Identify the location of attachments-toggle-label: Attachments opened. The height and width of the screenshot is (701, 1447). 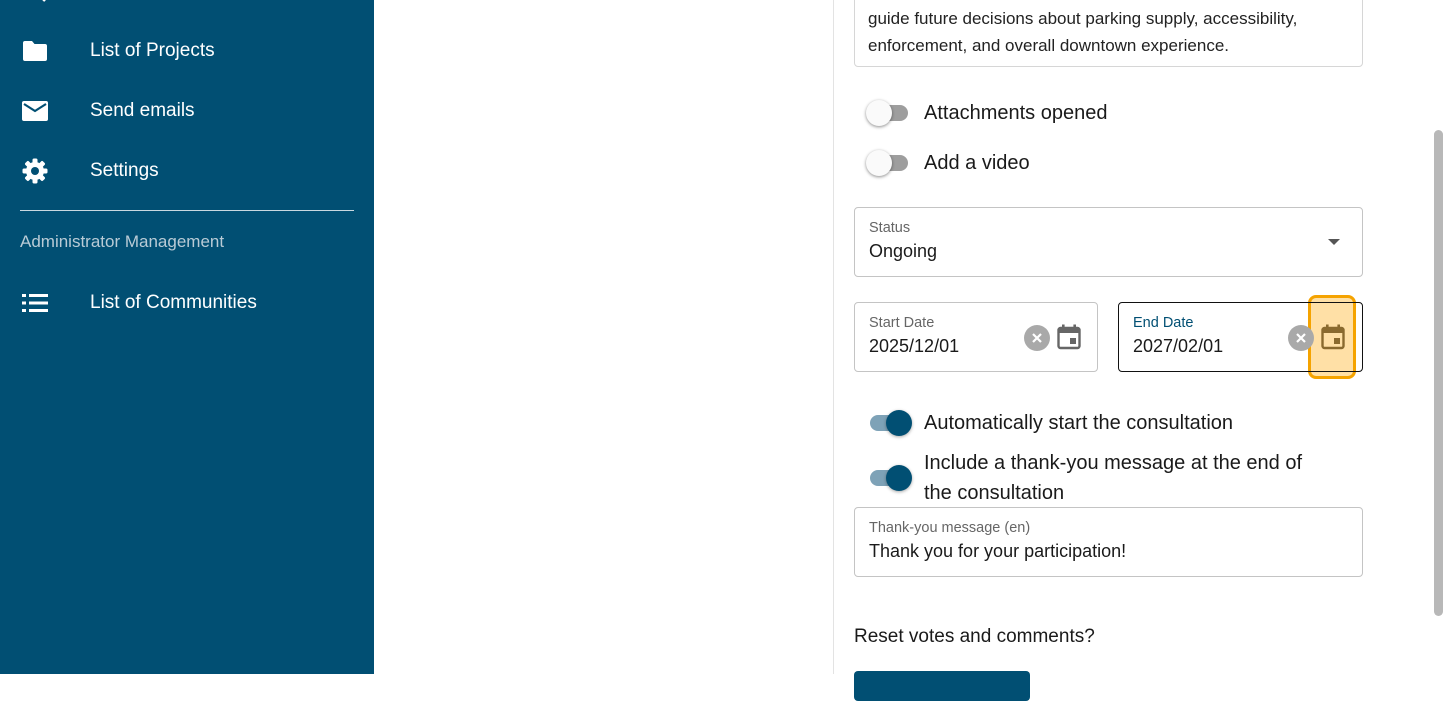
(1016, 113).